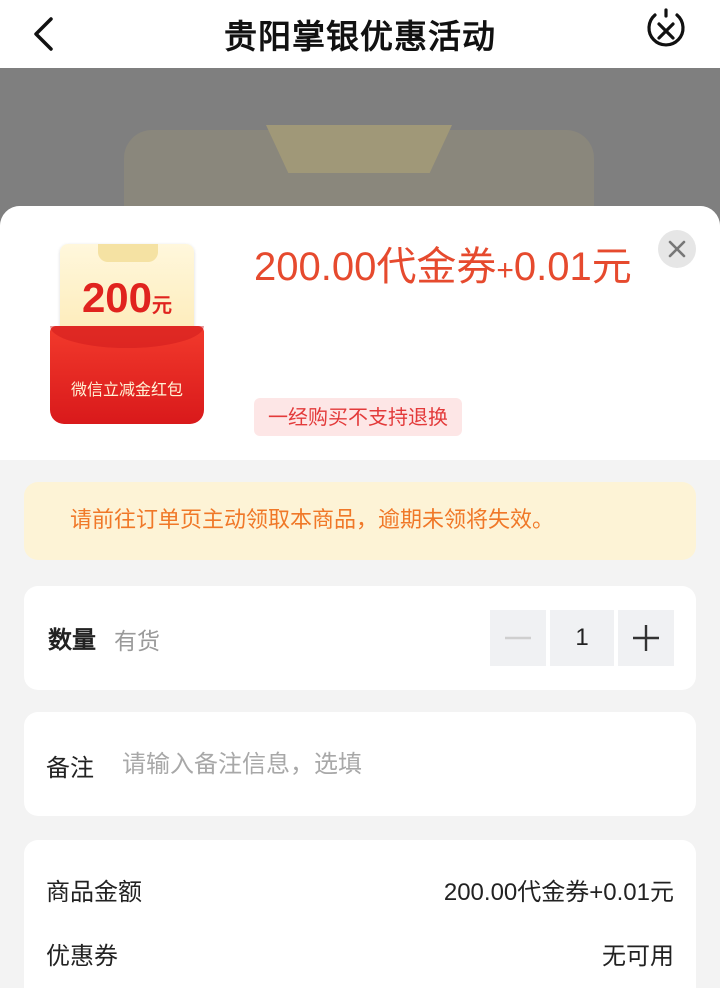  What do you see at coordinates (360, 889) in the screenshot?
I see `summary-row-amount: 商品金额 200.00代金券+0.01元` at bounding box center [360, 889].